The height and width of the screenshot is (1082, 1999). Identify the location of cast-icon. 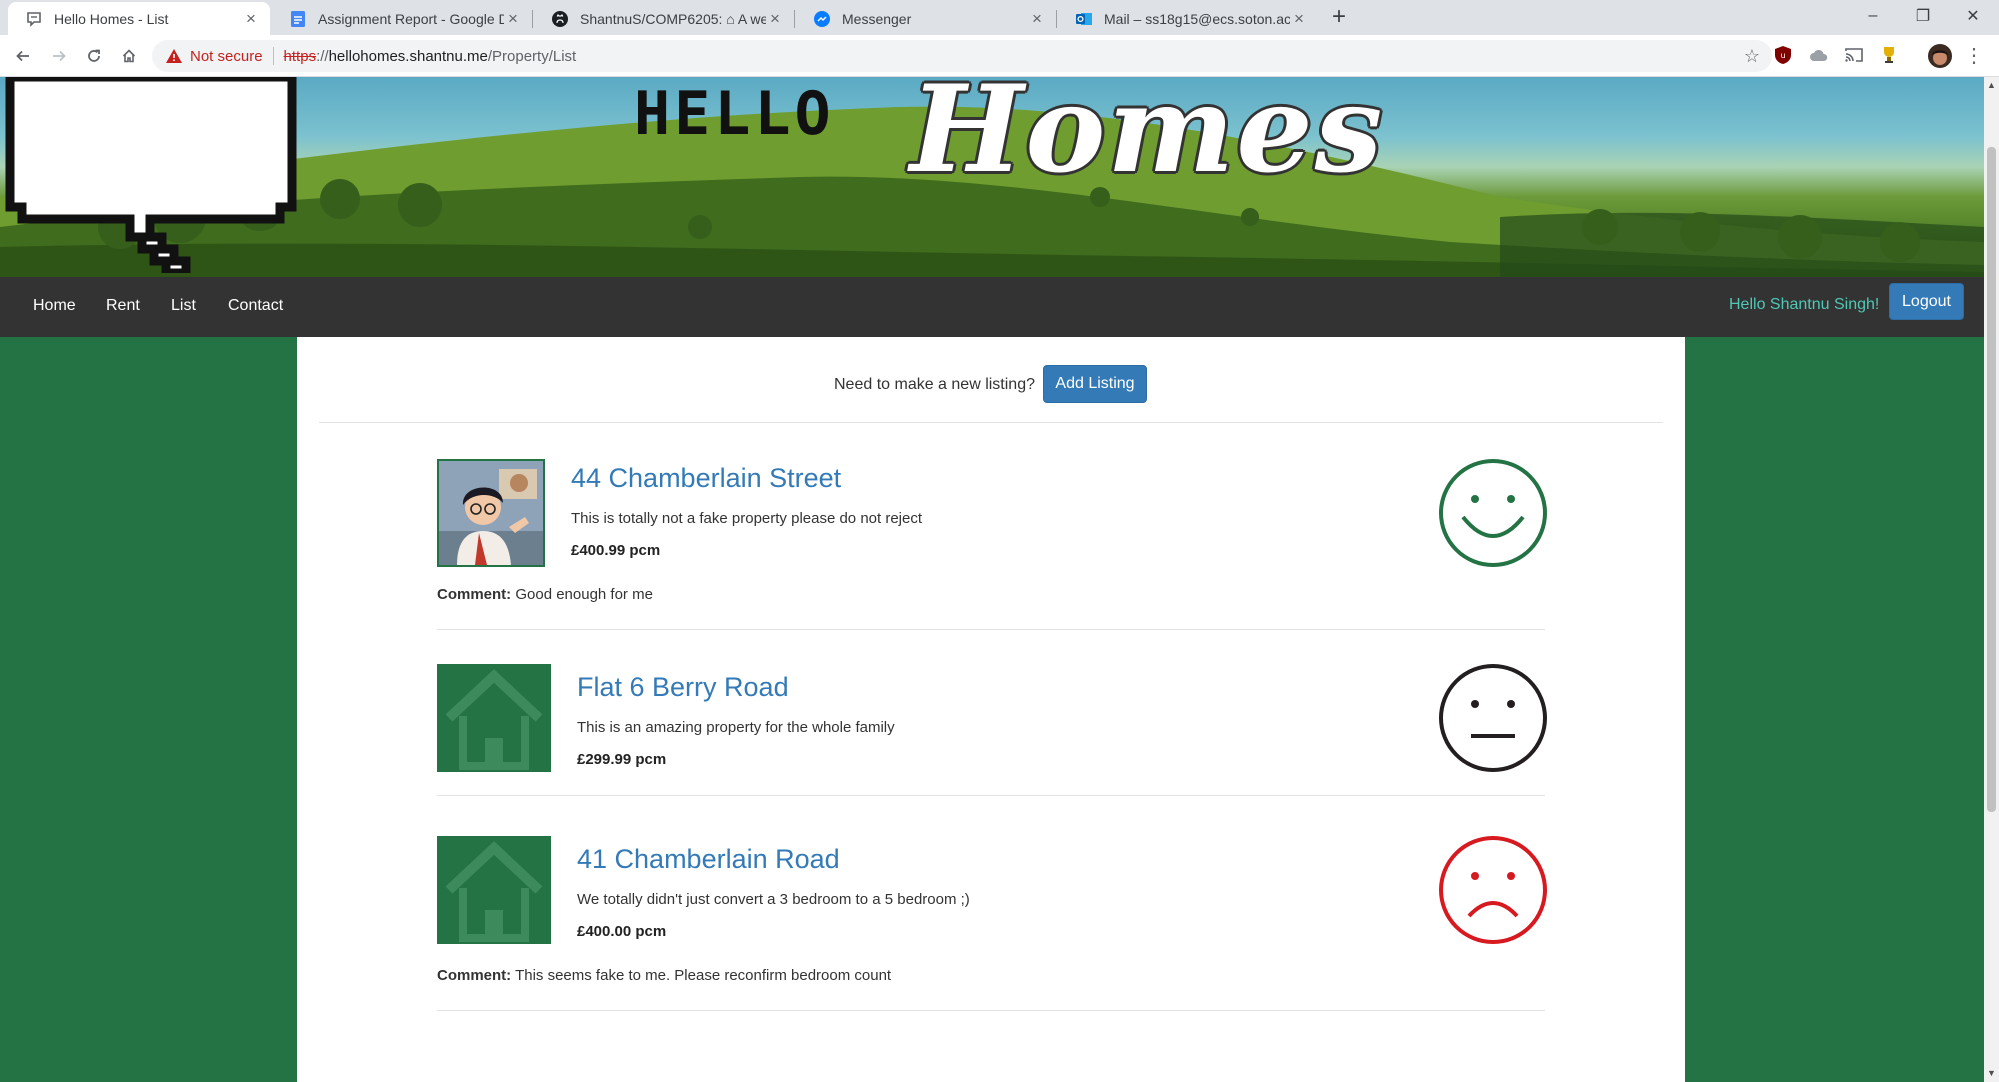
(1854, 55).